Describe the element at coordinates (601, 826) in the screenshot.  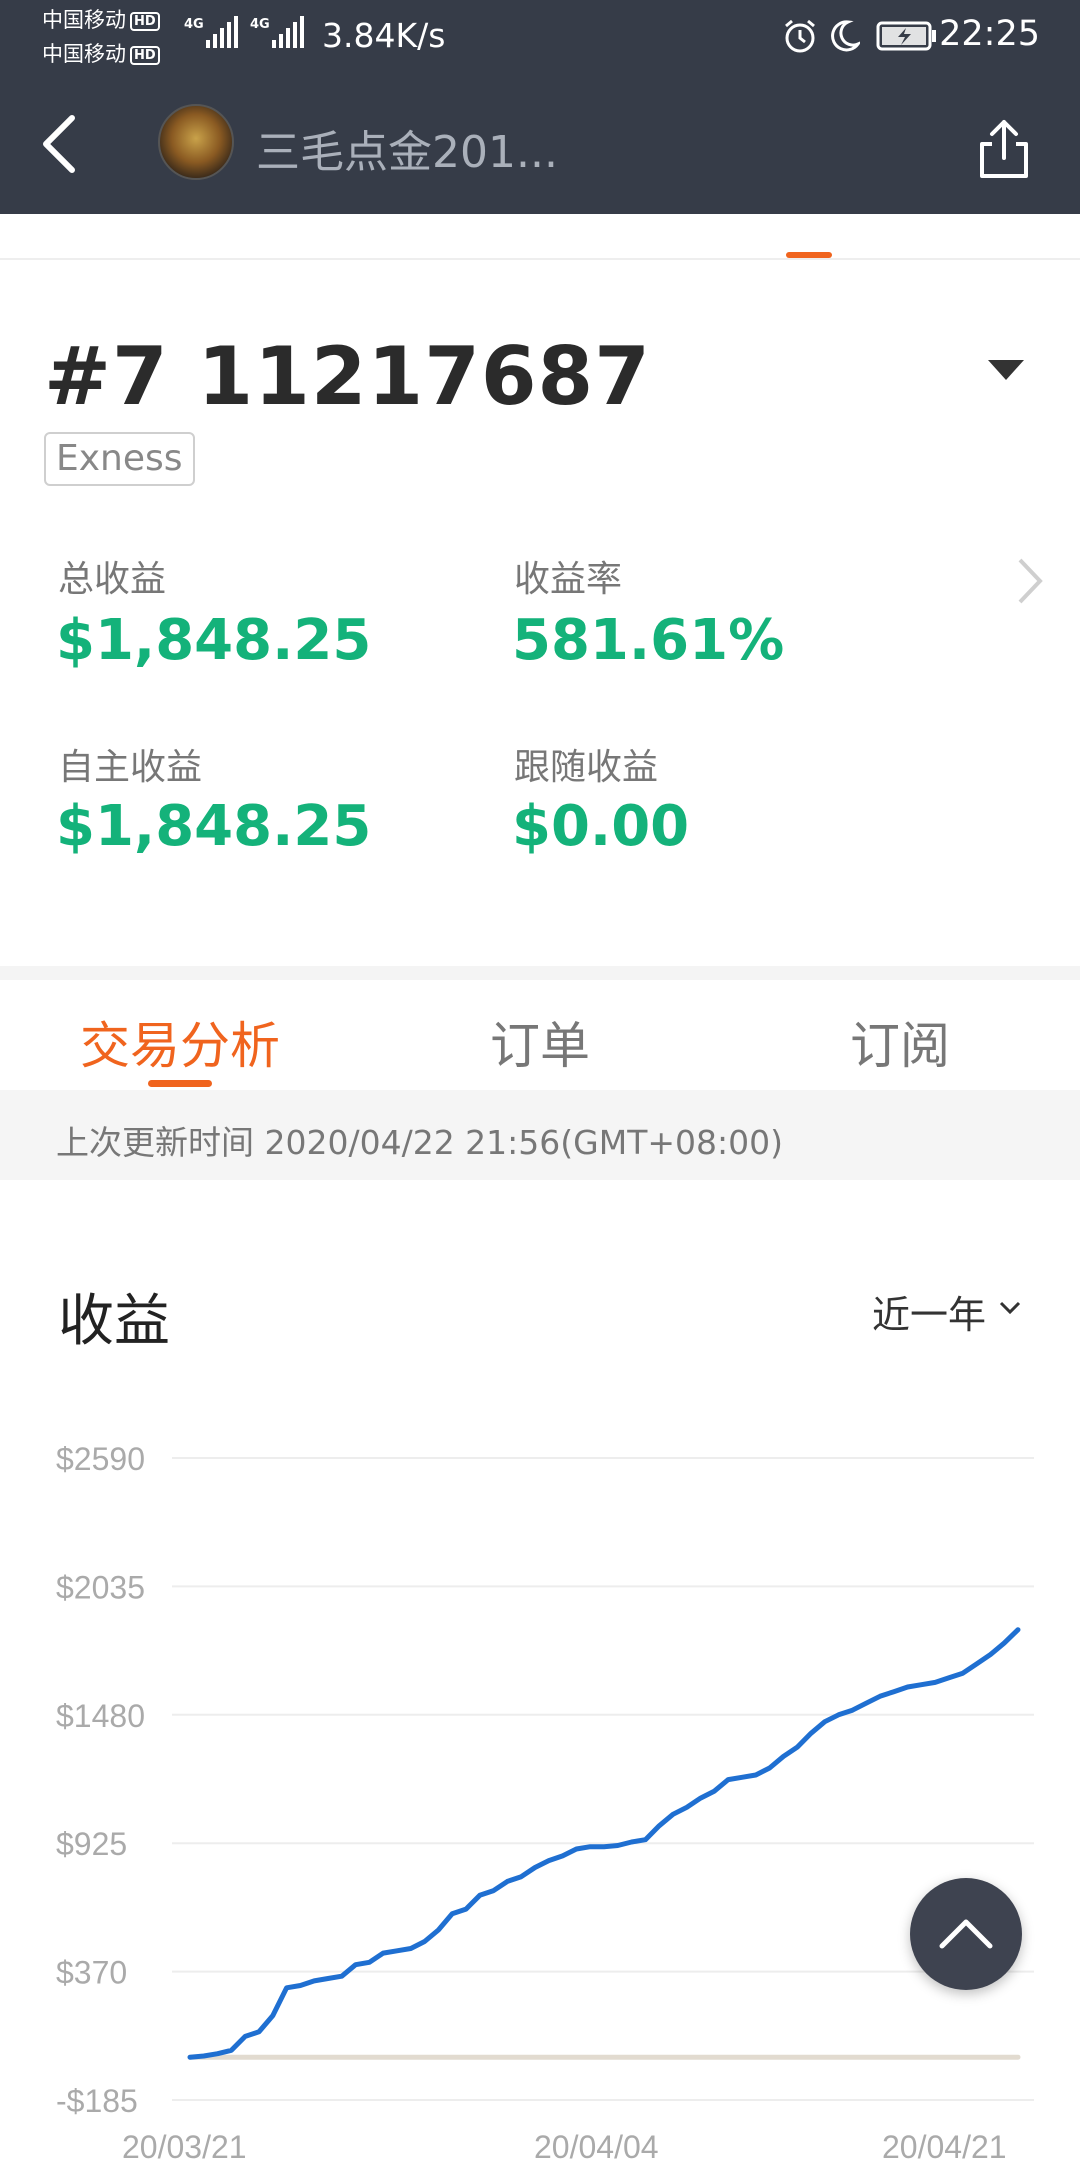
I see `stat-value-follow-profit: $0.00` at that location.